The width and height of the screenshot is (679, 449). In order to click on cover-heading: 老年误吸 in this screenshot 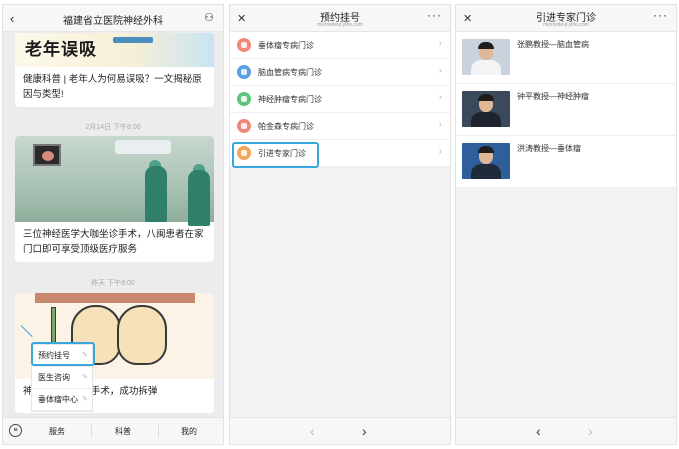, I will do `click(61, 49)`.